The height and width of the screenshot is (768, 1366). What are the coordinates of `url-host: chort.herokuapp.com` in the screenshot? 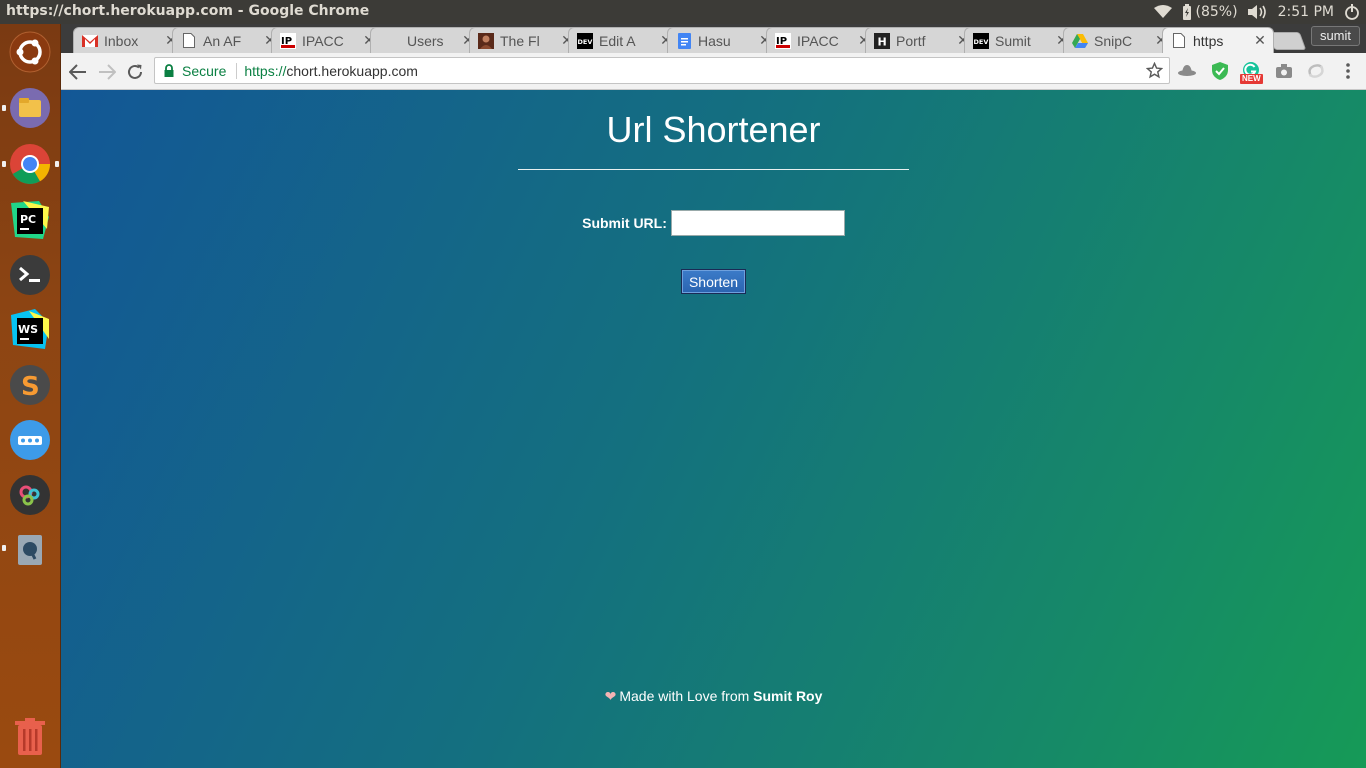 It's located at (352, 70).